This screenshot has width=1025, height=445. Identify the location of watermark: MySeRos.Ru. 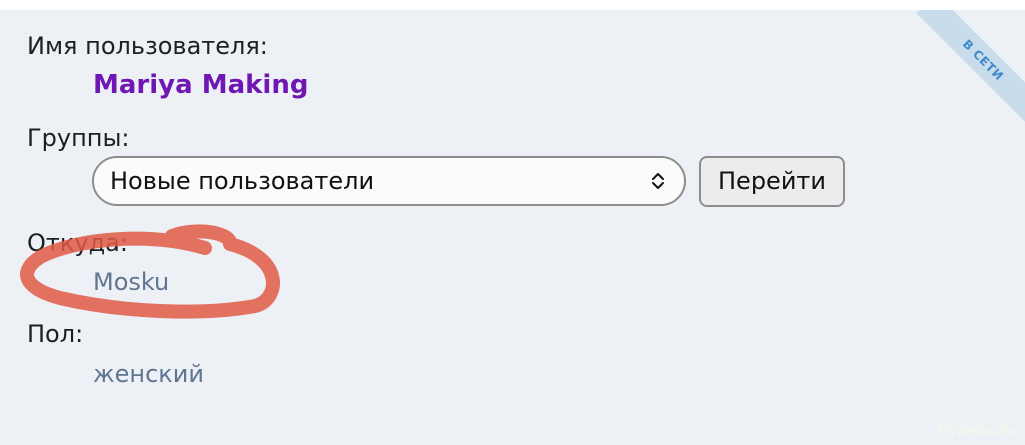
(977, 431).